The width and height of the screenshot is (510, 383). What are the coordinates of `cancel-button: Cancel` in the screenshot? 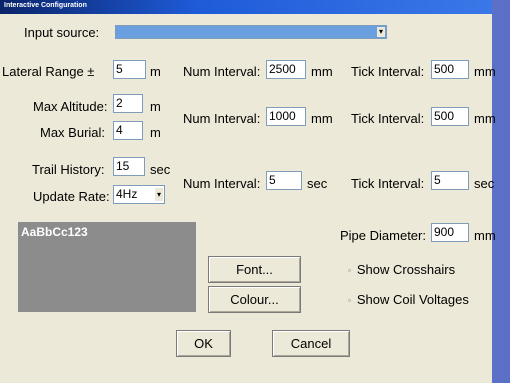 It's located at (311, 343).